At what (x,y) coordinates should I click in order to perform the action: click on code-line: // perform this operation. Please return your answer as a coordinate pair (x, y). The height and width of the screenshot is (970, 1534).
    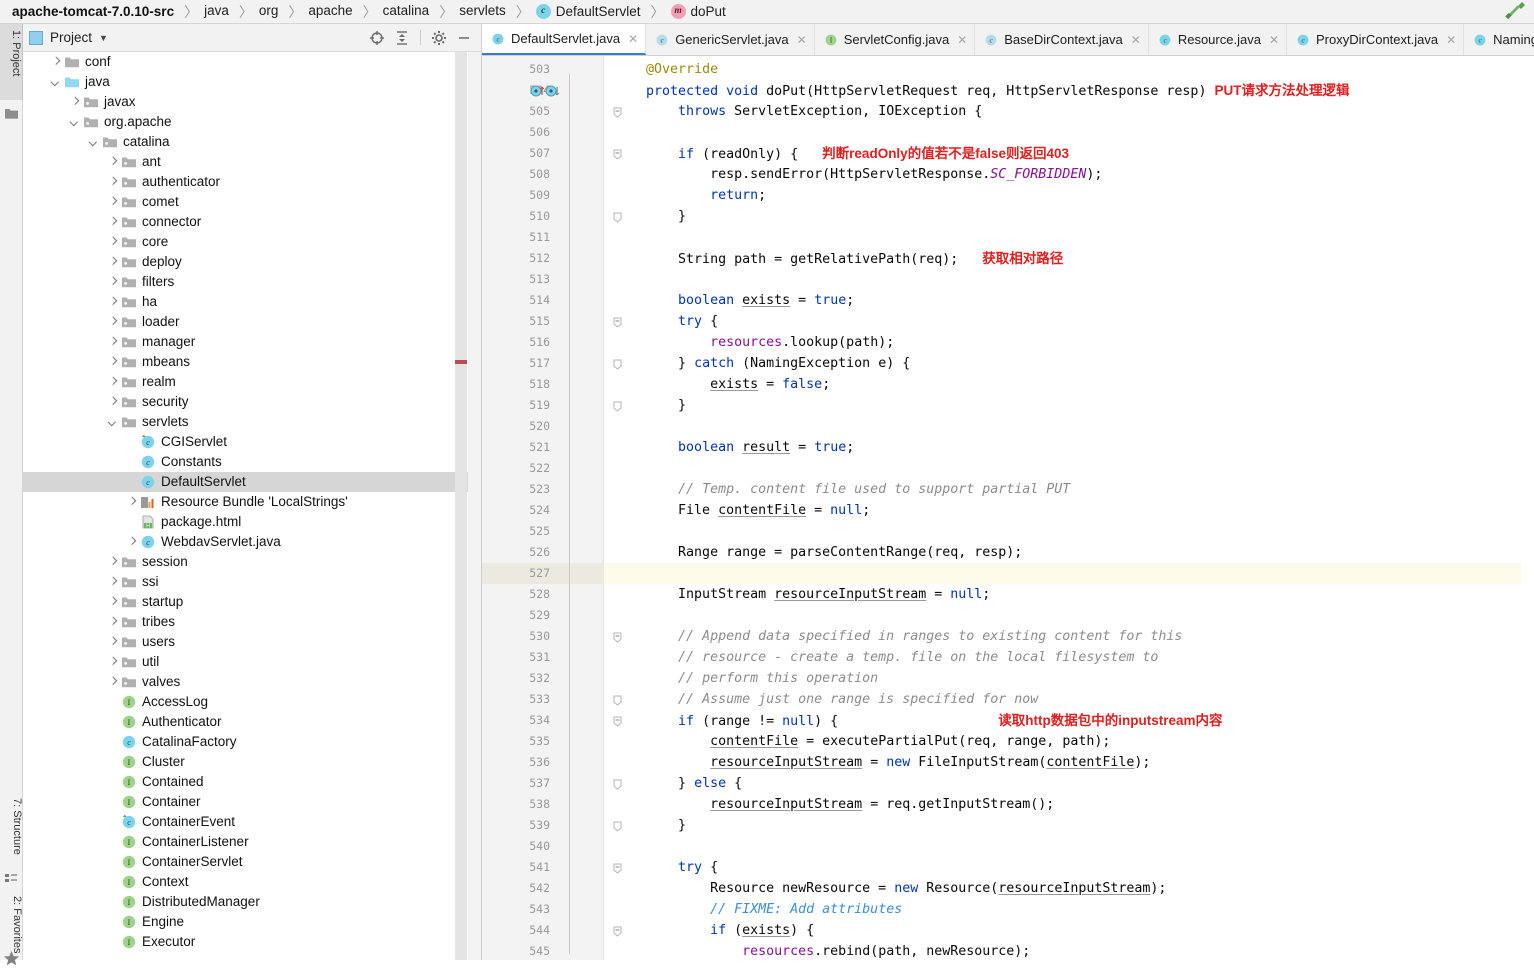
    Looking at the image, I should click on (746, 678).